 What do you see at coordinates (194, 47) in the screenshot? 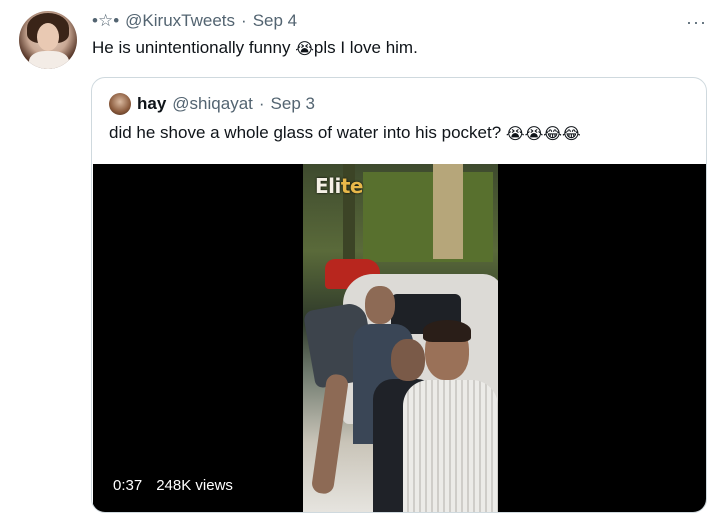
I see `tweet-text-part1: He is unintentionally funny` at bounding box center [194, 47].